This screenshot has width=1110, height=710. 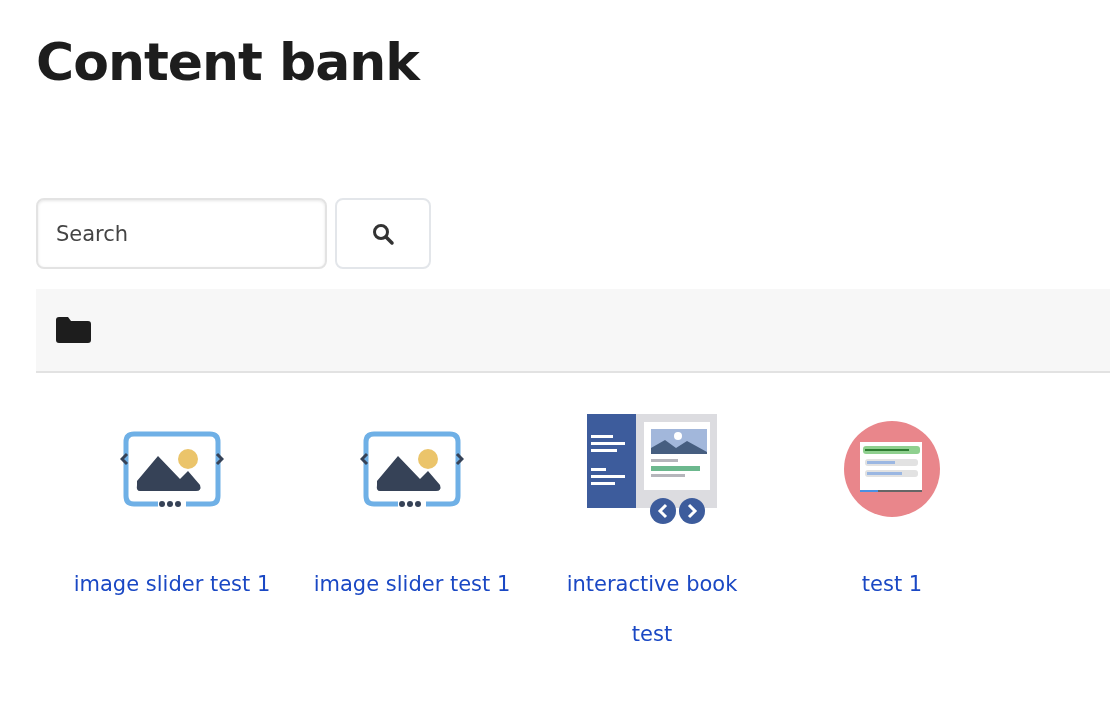 I want to click on search-field: Search, so click(x=181, y=233).